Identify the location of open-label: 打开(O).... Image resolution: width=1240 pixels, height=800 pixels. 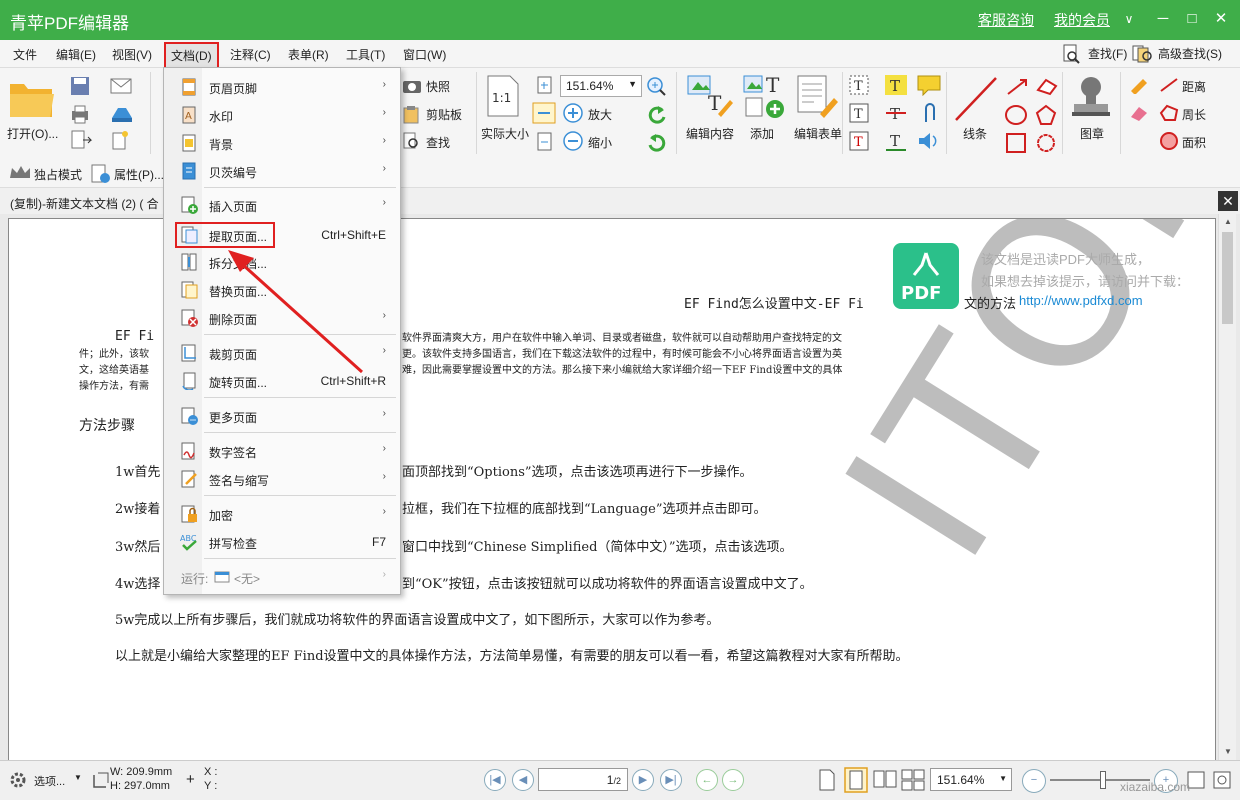
(32, 133).